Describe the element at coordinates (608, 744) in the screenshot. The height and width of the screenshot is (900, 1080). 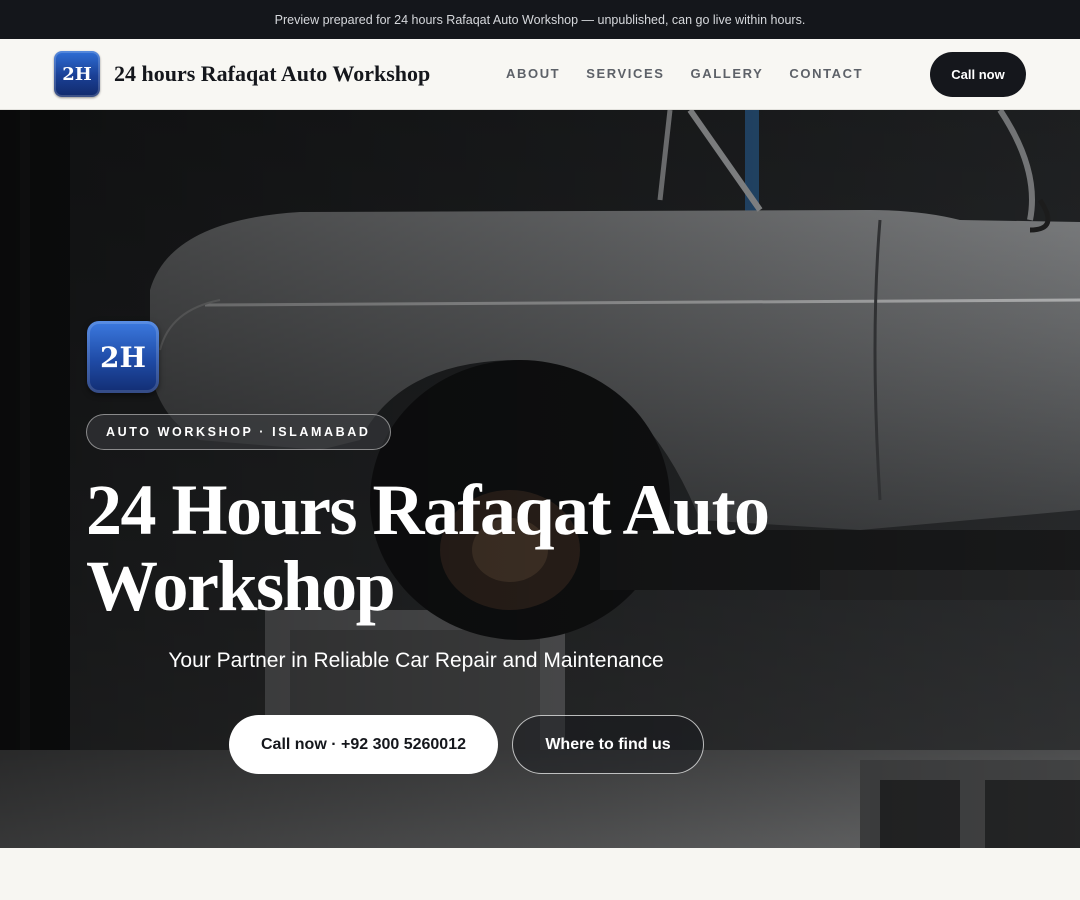
I see `where-to-find-us-button: Where to find us` at that location.